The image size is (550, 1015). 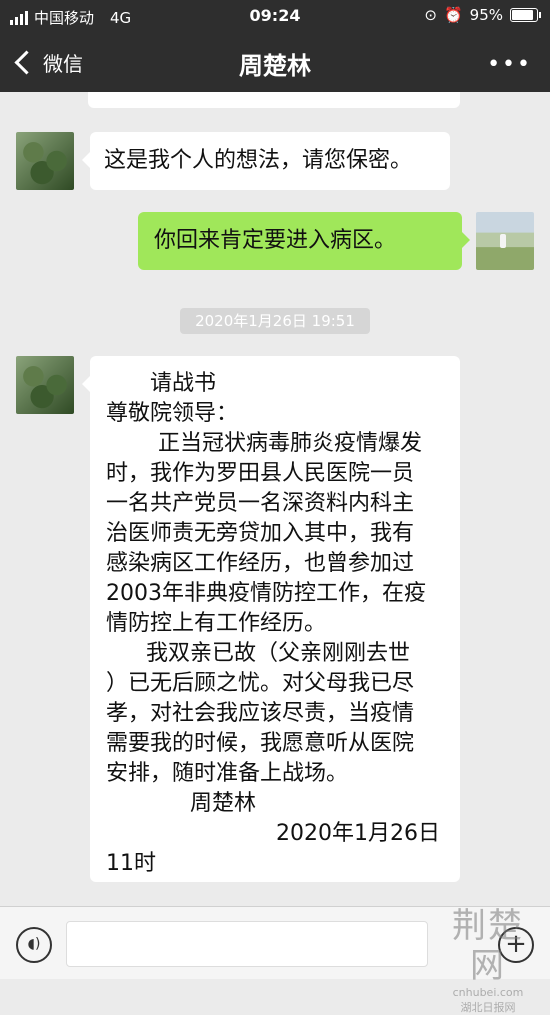 What do you see at coordinates (260, 533) in the screenshot?
I see `letter-line: 治医师责无旁贷加入其中，我有` at bounding box center [260, 533].